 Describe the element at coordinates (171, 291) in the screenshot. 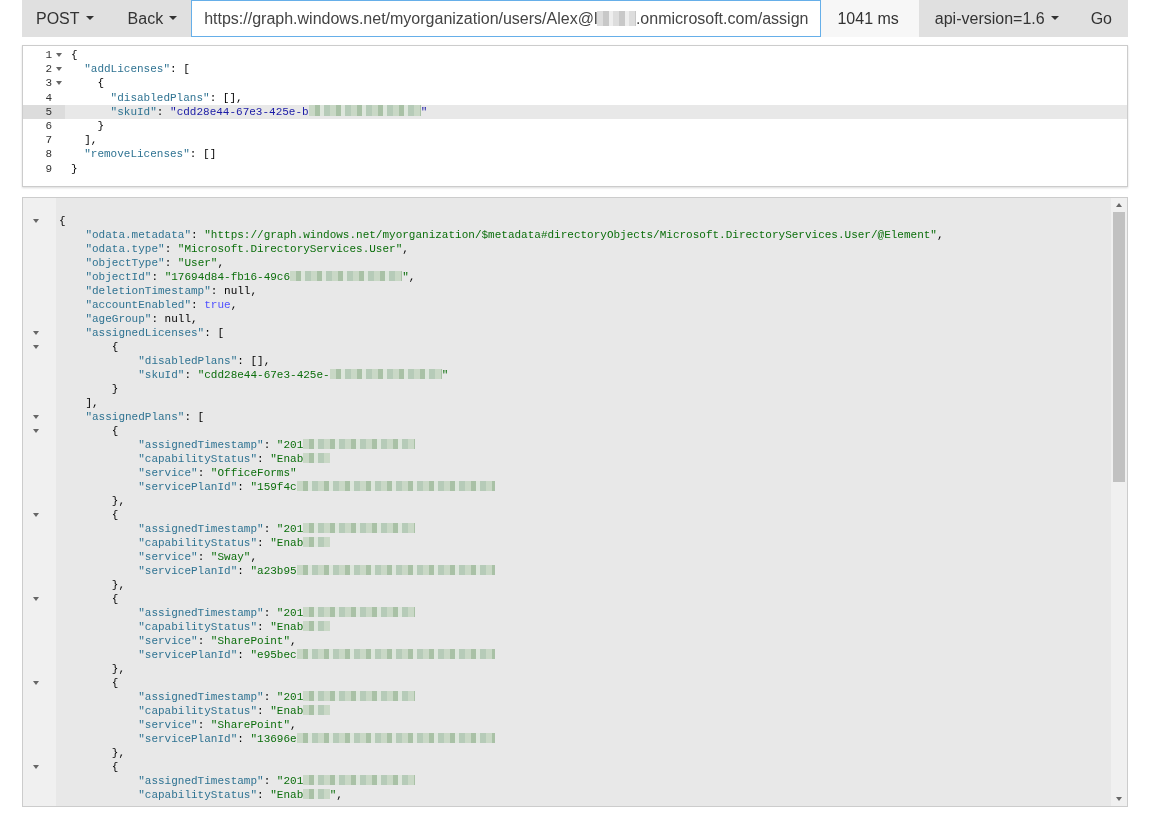

I see `code-line: "deletionTimestamp": null,` at that location.